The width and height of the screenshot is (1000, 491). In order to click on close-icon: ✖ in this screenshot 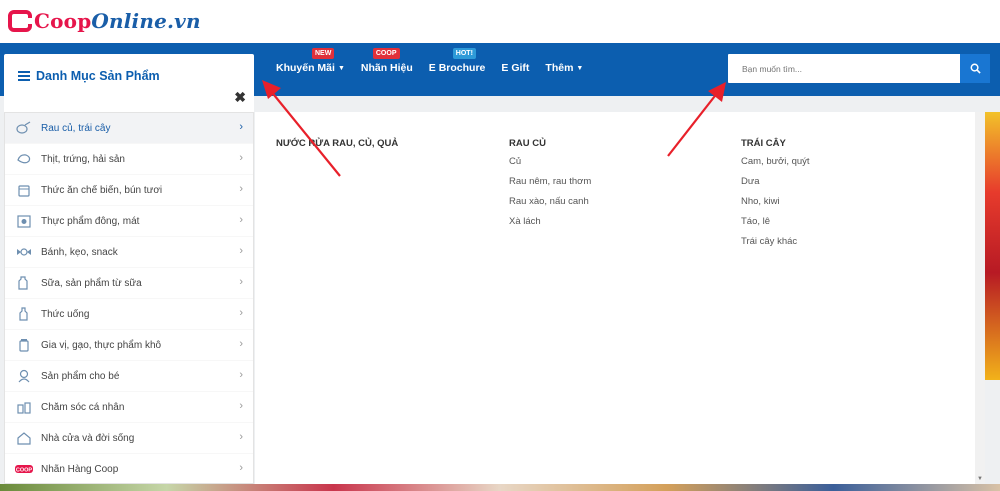, I will do `click(240, 97)`.